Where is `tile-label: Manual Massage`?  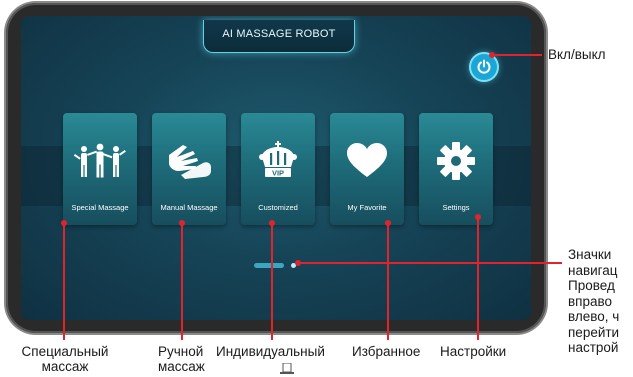
tile-label: Manual Massage is located at coordinates (189, 207).